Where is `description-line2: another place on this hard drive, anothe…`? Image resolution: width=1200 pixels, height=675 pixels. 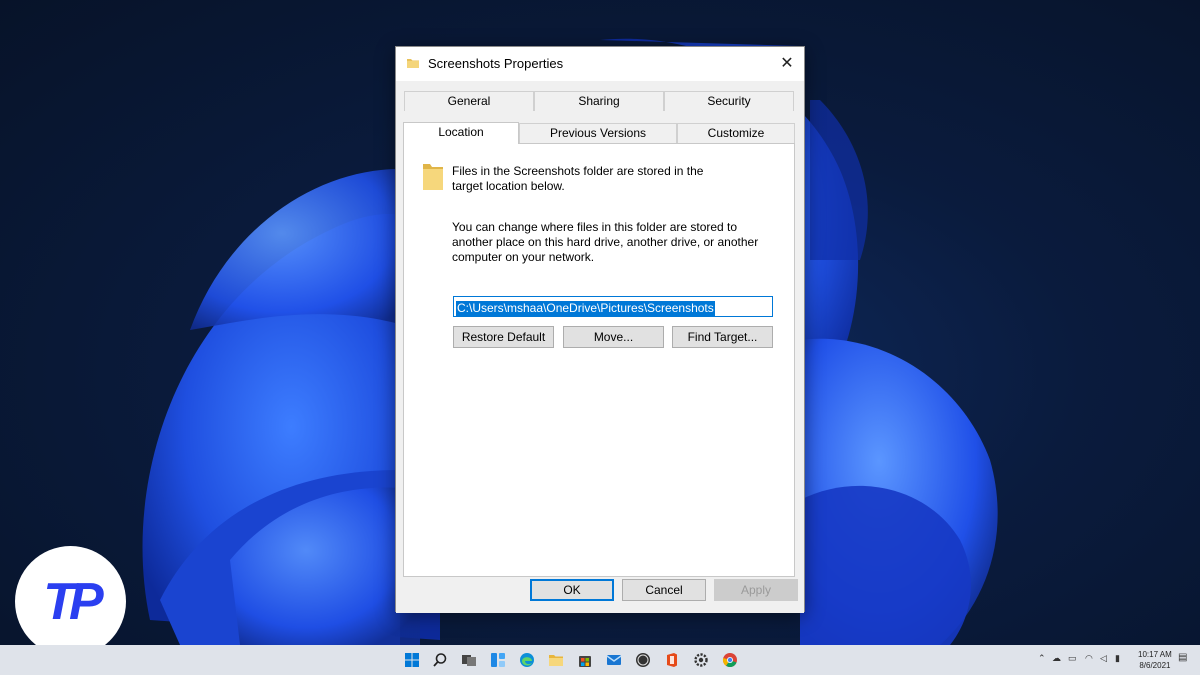 description-line2: another place on this hard drive, anothe… is located at coordinates (605, 242).